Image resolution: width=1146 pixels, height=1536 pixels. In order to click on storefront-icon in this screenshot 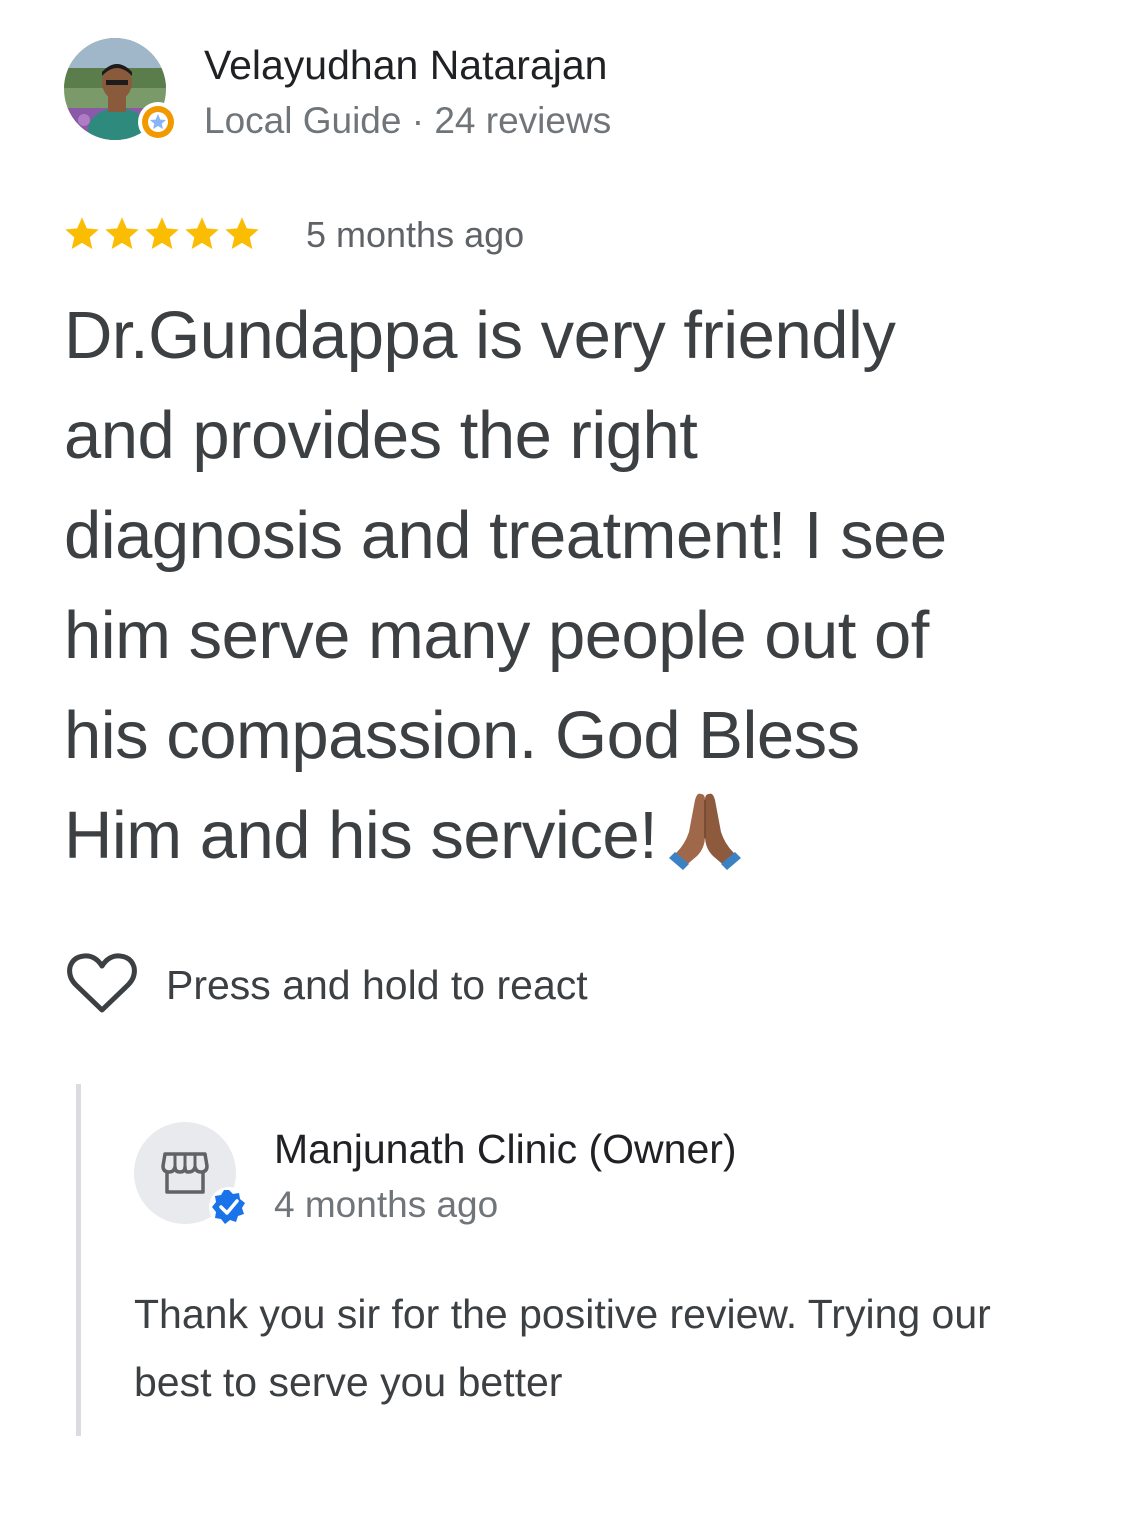, I will do `click(185, 1173)`.